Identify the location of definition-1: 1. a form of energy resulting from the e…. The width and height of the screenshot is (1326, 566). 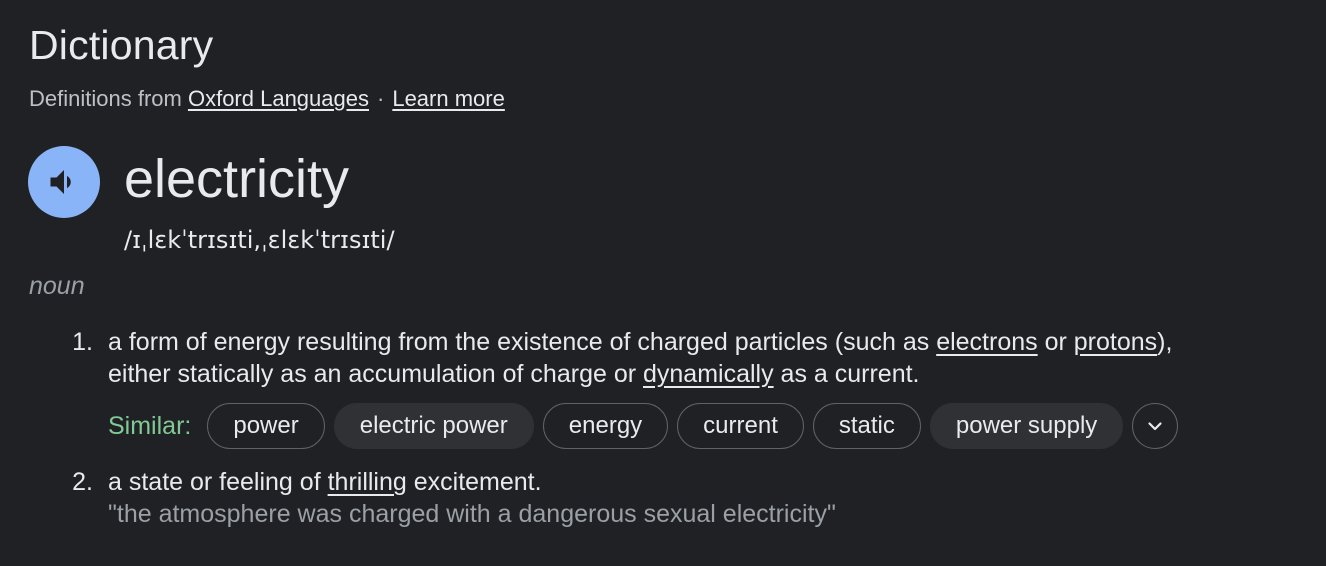
(691, 361).